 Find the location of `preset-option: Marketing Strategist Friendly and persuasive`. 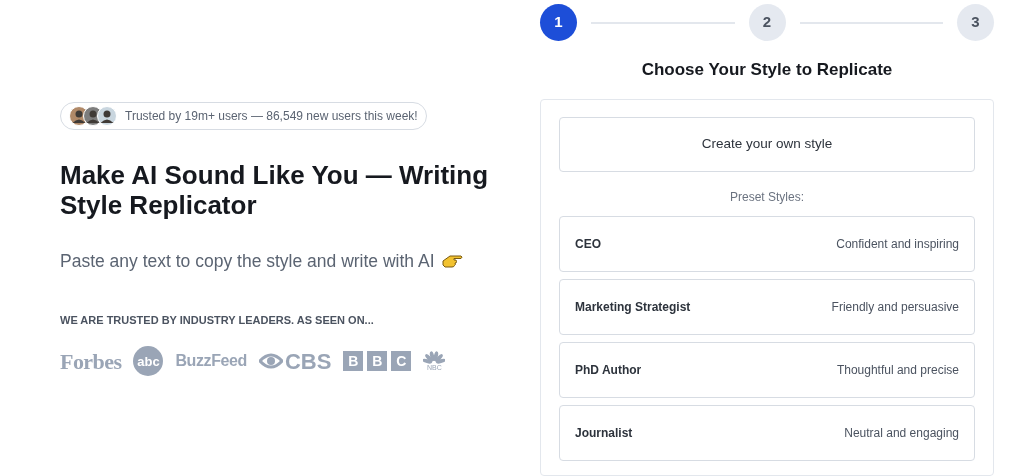

preset-option: Marketing Strategist Friendly and persuasive is located at coordinates (767, 306).